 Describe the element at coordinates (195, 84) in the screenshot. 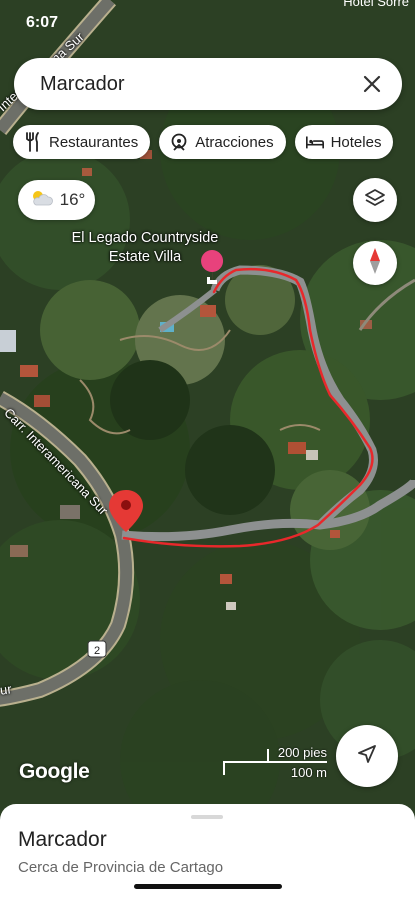

I see `search-query: Marcador` at that location.